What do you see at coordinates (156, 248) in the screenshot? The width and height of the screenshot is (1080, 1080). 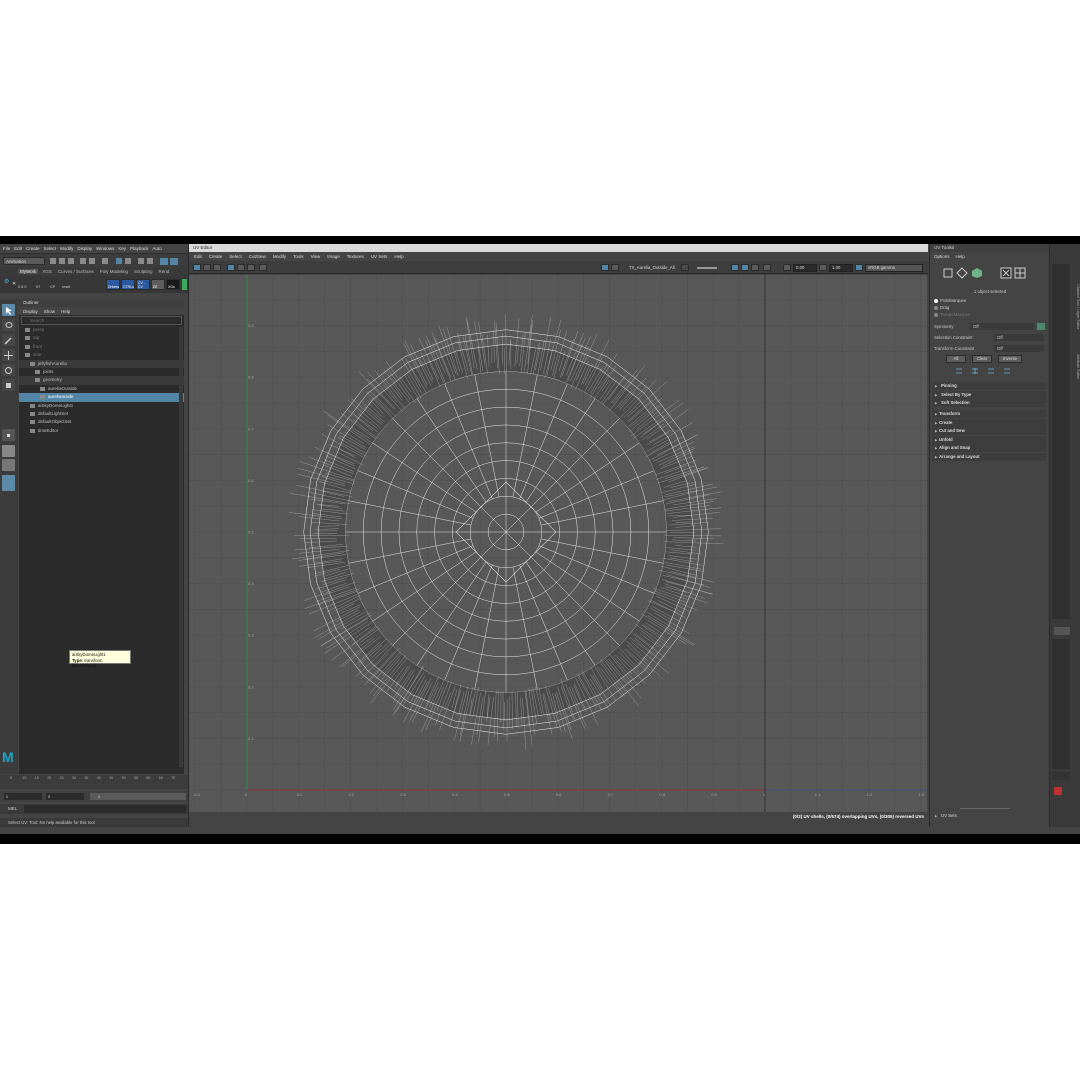 I see `main-menu-item: Auto` at bounding box center [156, 248].